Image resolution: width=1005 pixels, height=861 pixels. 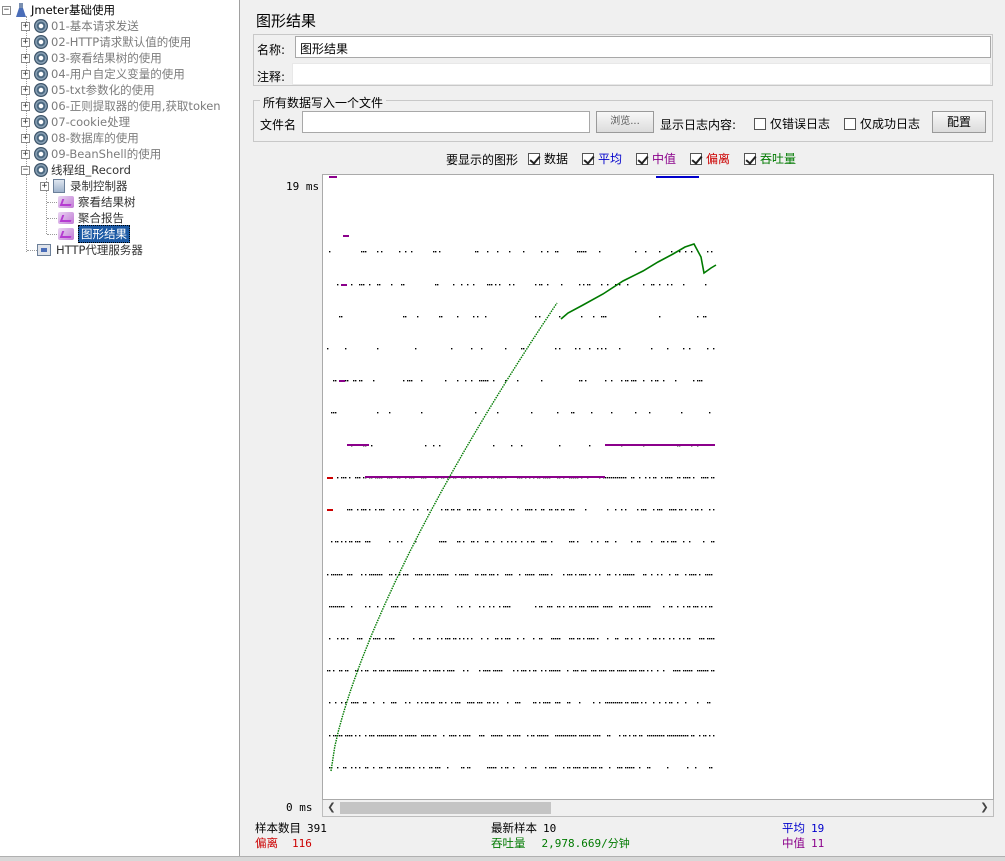 I want to click on show-median-checkbox: 中值, so click(x=656, y=158).